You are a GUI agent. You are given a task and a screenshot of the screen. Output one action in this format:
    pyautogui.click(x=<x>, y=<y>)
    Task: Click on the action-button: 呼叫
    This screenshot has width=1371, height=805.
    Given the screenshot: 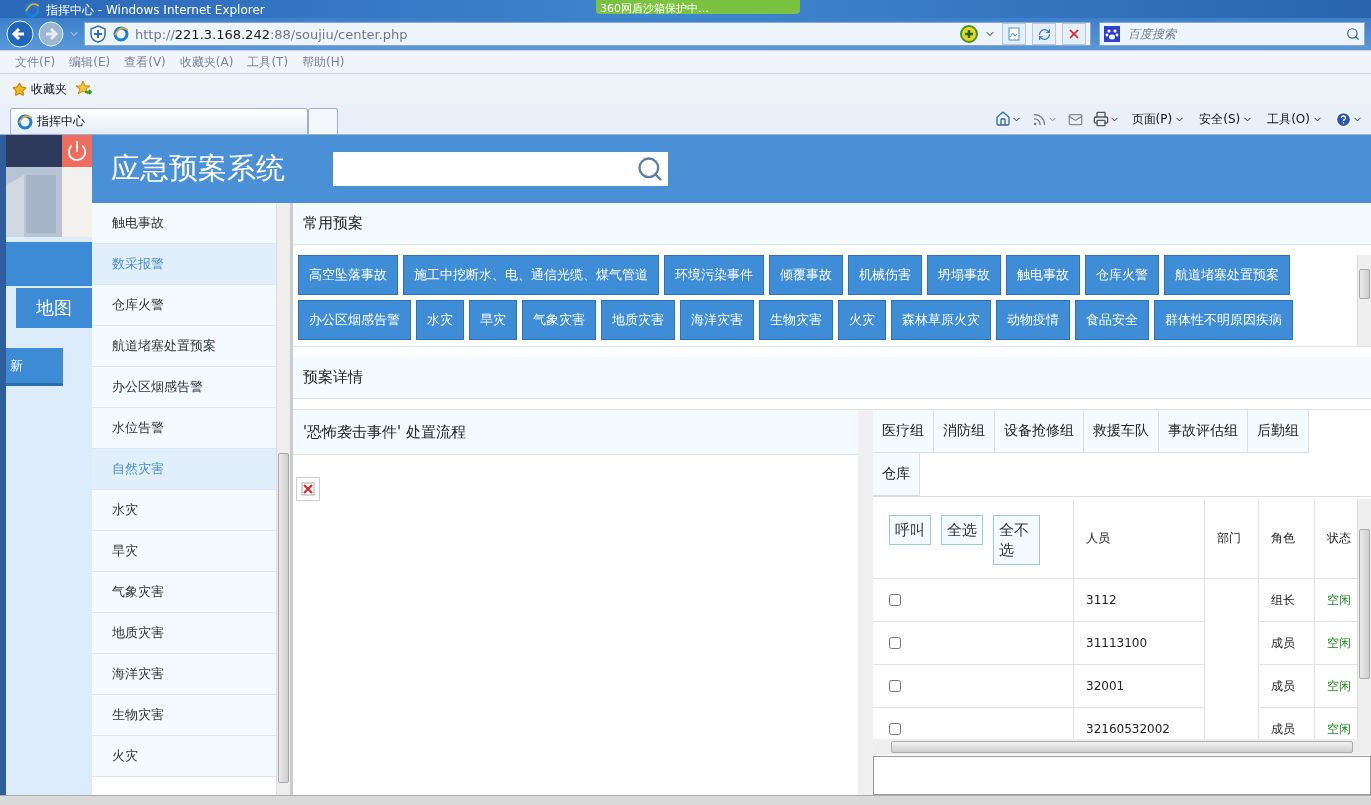 What is the action you would take?
    pyautogui.click(x=910, y=530)
    